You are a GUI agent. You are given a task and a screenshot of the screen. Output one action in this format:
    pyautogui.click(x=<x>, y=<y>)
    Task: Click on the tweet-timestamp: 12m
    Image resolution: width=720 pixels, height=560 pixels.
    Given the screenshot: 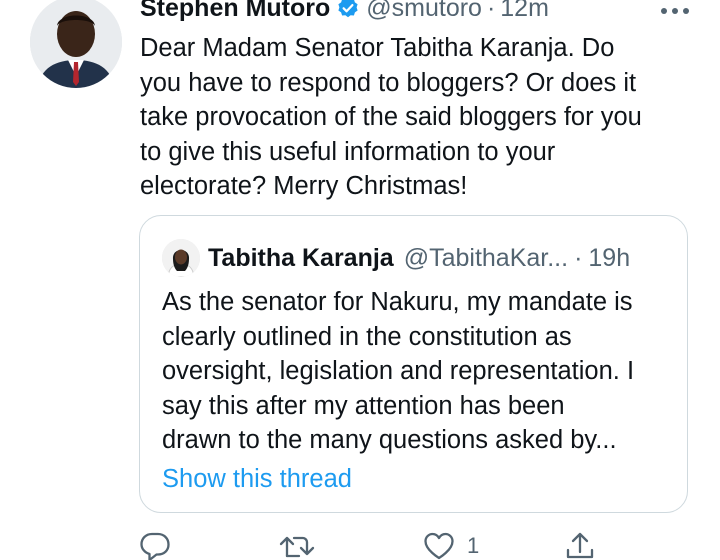 What is the action you would take?
    pyautogui.click(x=524, y=11)
    